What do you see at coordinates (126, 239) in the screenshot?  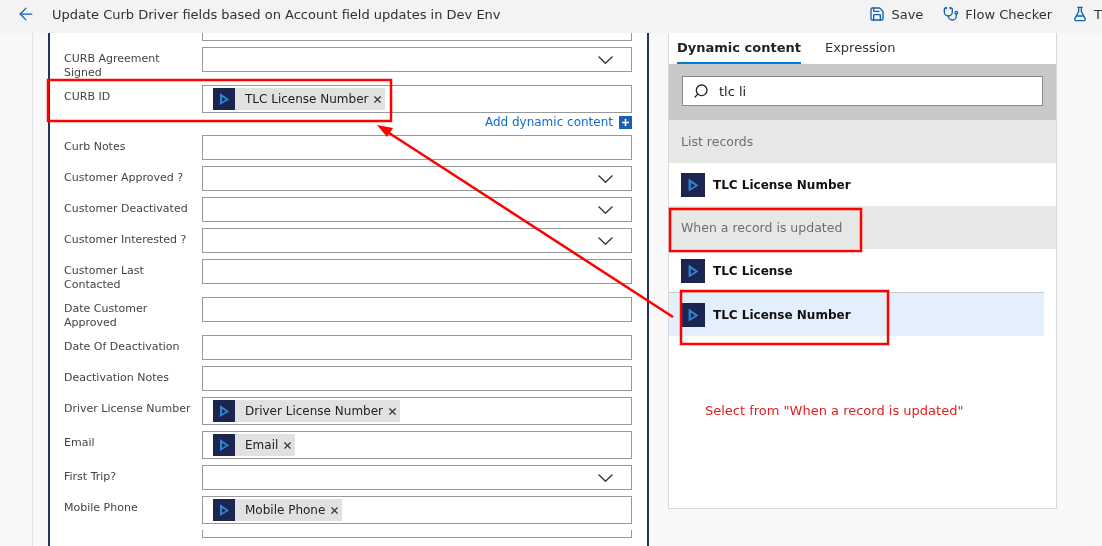 I see `field-label: Customer Interested ?` at bounding box center [126, 239].